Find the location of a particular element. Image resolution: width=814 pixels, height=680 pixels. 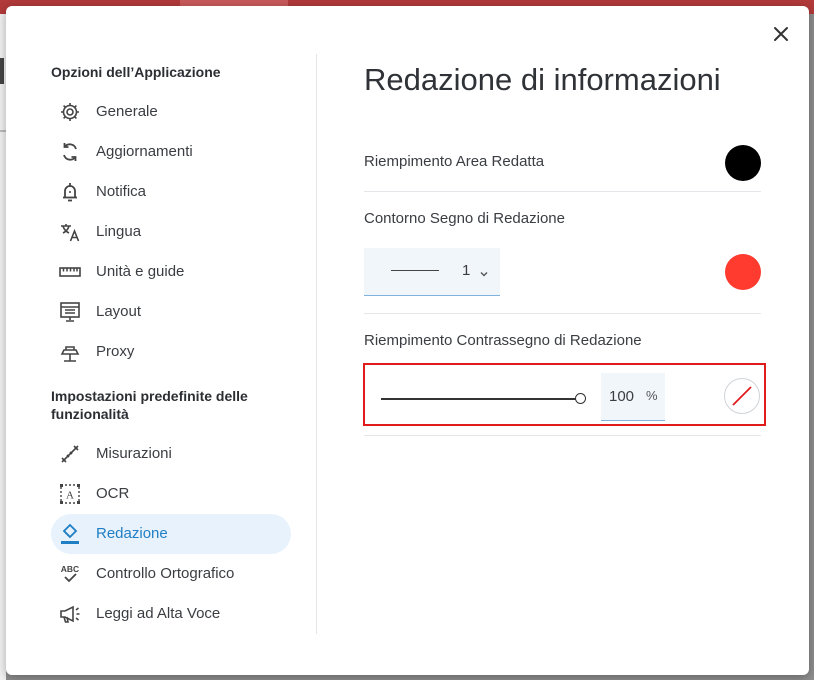

page-title: Redazione di informazioni is located at coordinates (542, 79).